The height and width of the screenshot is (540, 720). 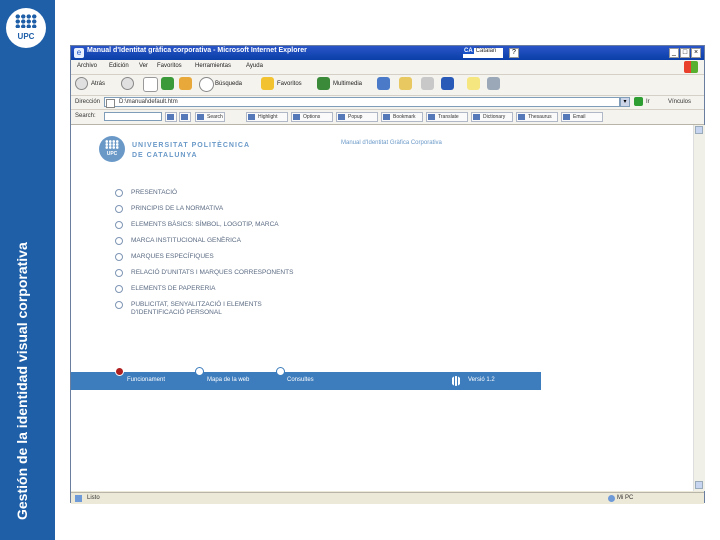 What do you see at coordinates (347, 84) in the screenshot?
I see `multimedia-button-label: Multimedia` at bounding box center [347, 84].